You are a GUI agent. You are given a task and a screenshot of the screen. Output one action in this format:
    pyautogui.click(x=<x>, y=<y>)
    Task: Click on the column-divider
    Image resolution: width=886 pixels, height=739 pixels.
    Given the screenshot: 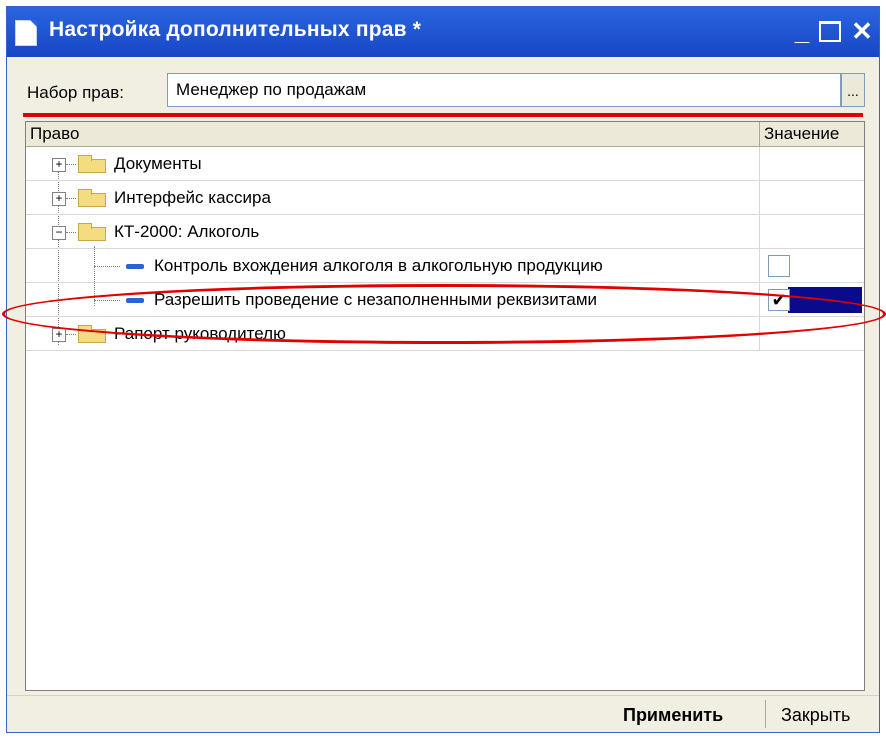 What is the action you would take?
    pyautogui.click(x=759, y=134)
    